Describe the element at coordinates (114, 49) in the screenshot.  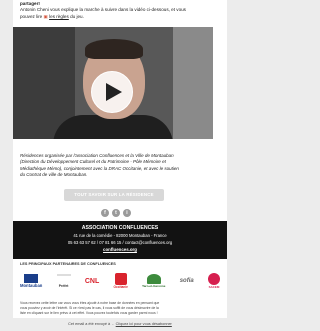
I see `video-person-hair` at that location.